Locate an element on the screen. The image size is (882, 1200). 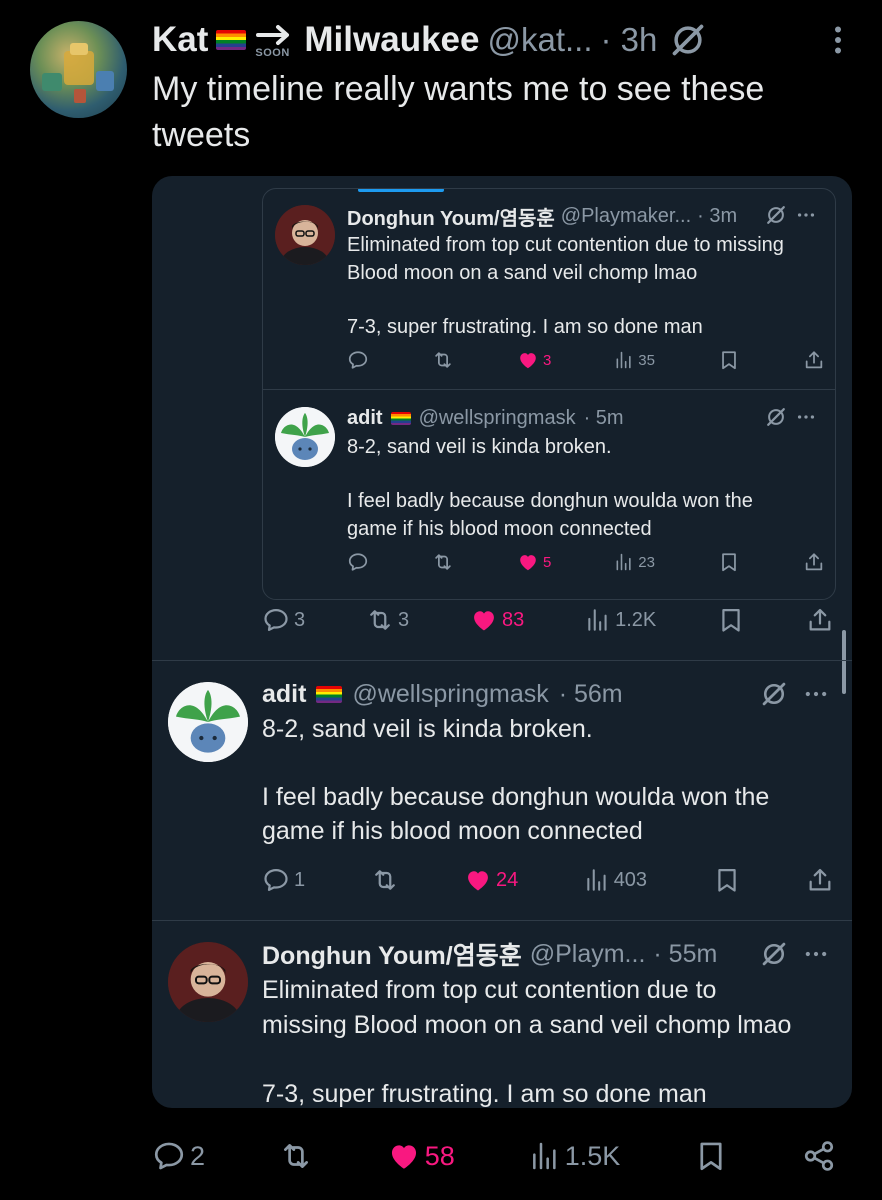
quote1-author-name: Donghun Youm/염동훈 is located at coordinates (451, 216).